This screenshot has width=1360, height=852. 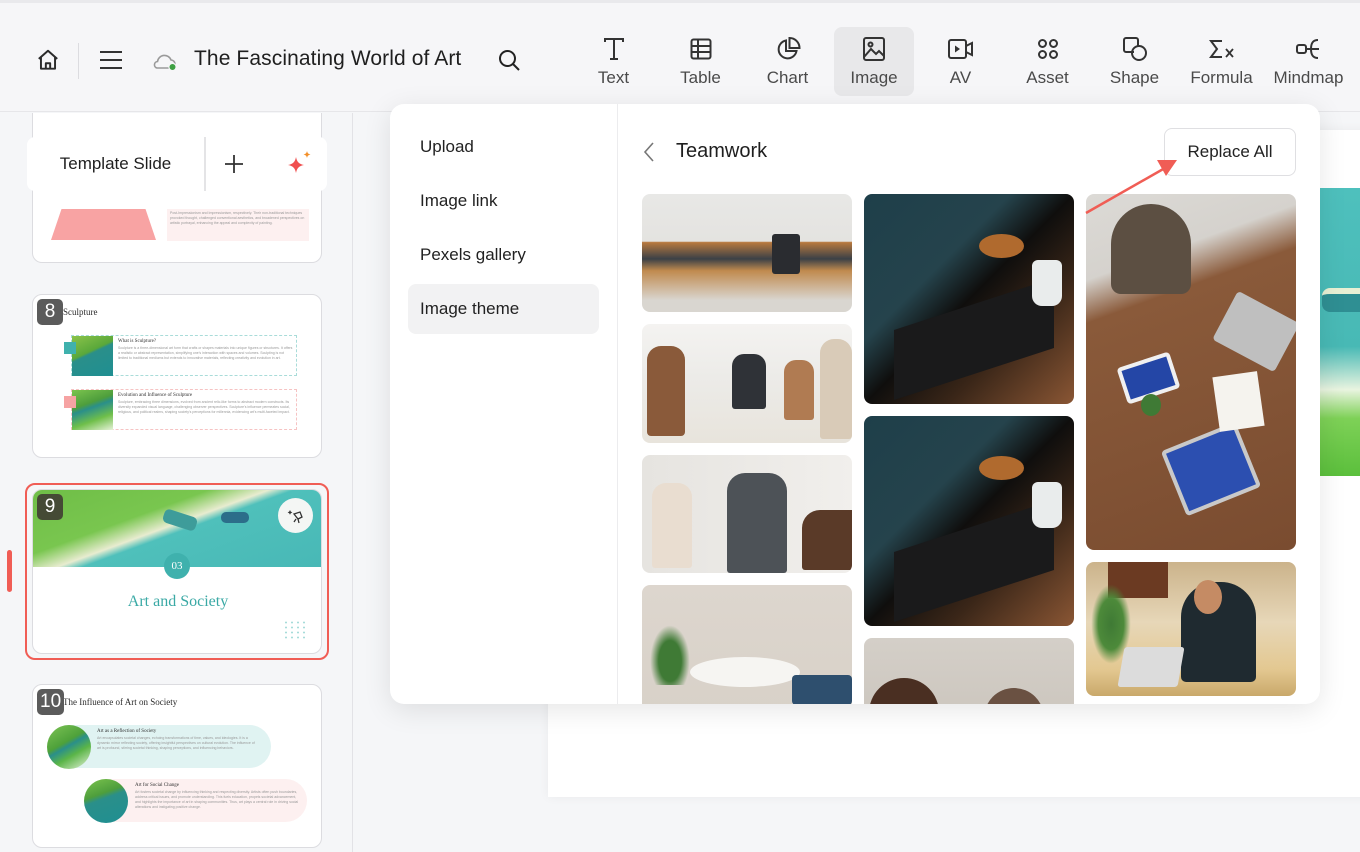 I want to click on toolbar-av: AV, so click(x=960, y=61).